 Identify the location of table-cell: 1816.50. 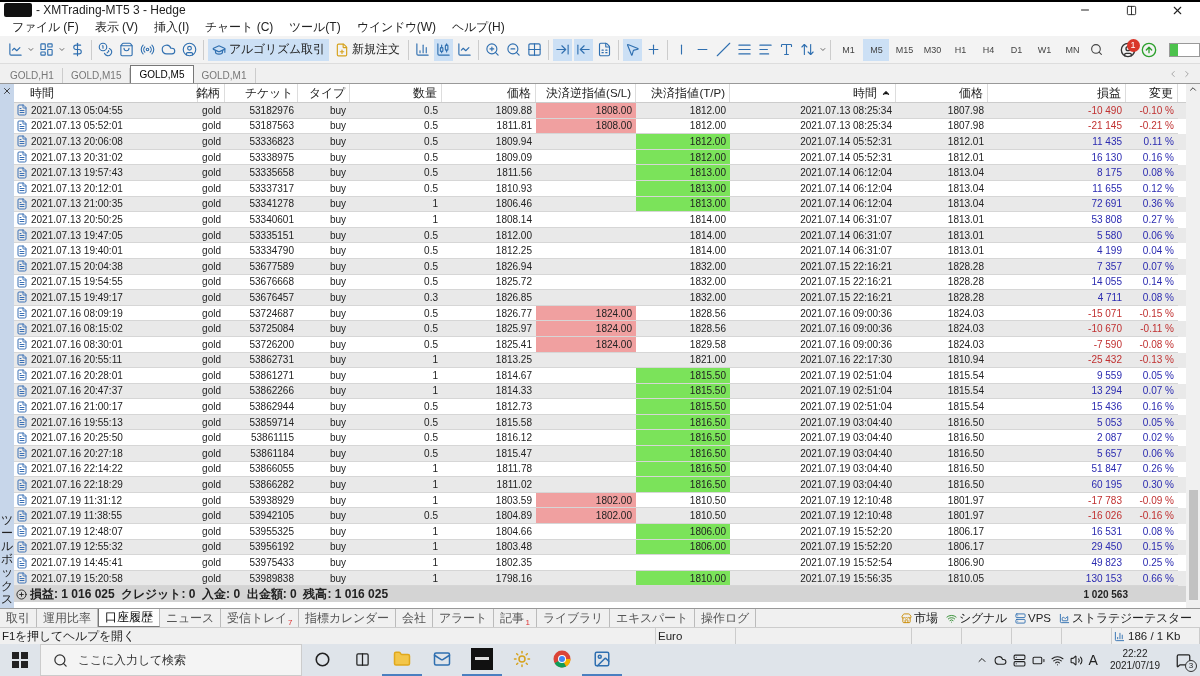
(942, 485).